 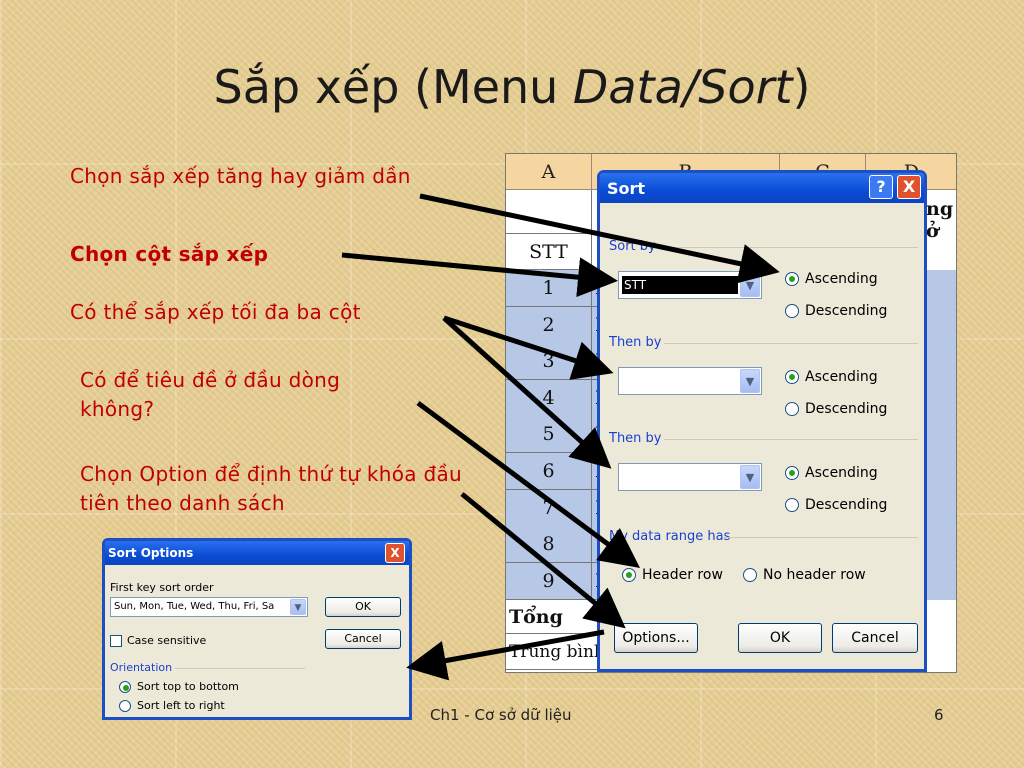 I want to click on arrow-to-header-row, so click(x=528, y=484).